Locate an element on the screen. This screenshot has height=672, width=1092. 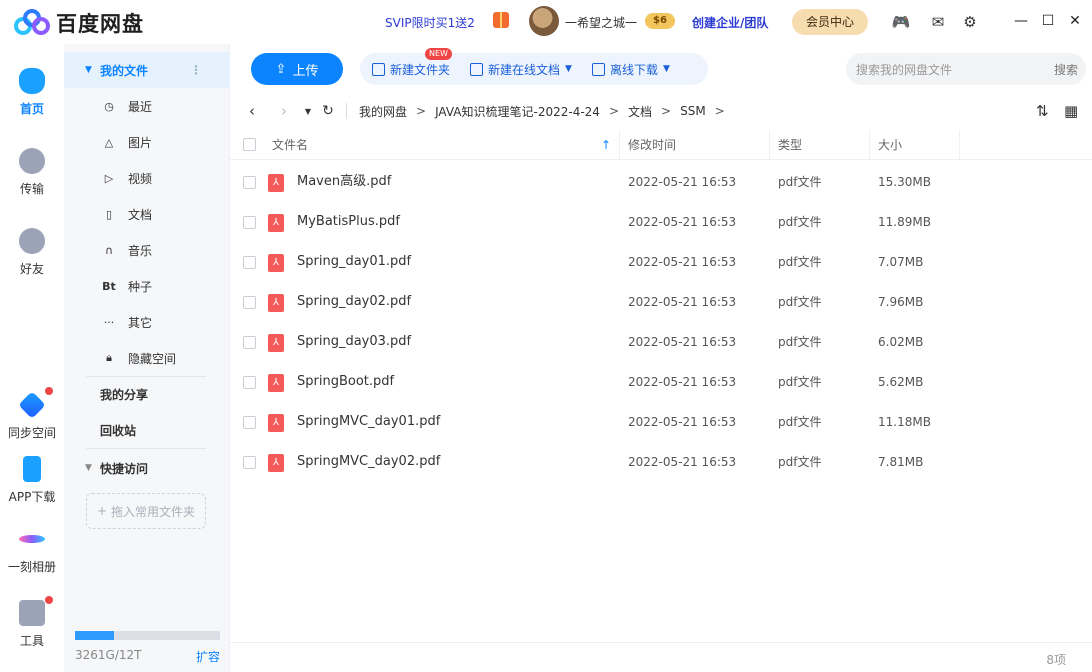
sort-icon: ⇅ is located at coordinates (1042, 111).